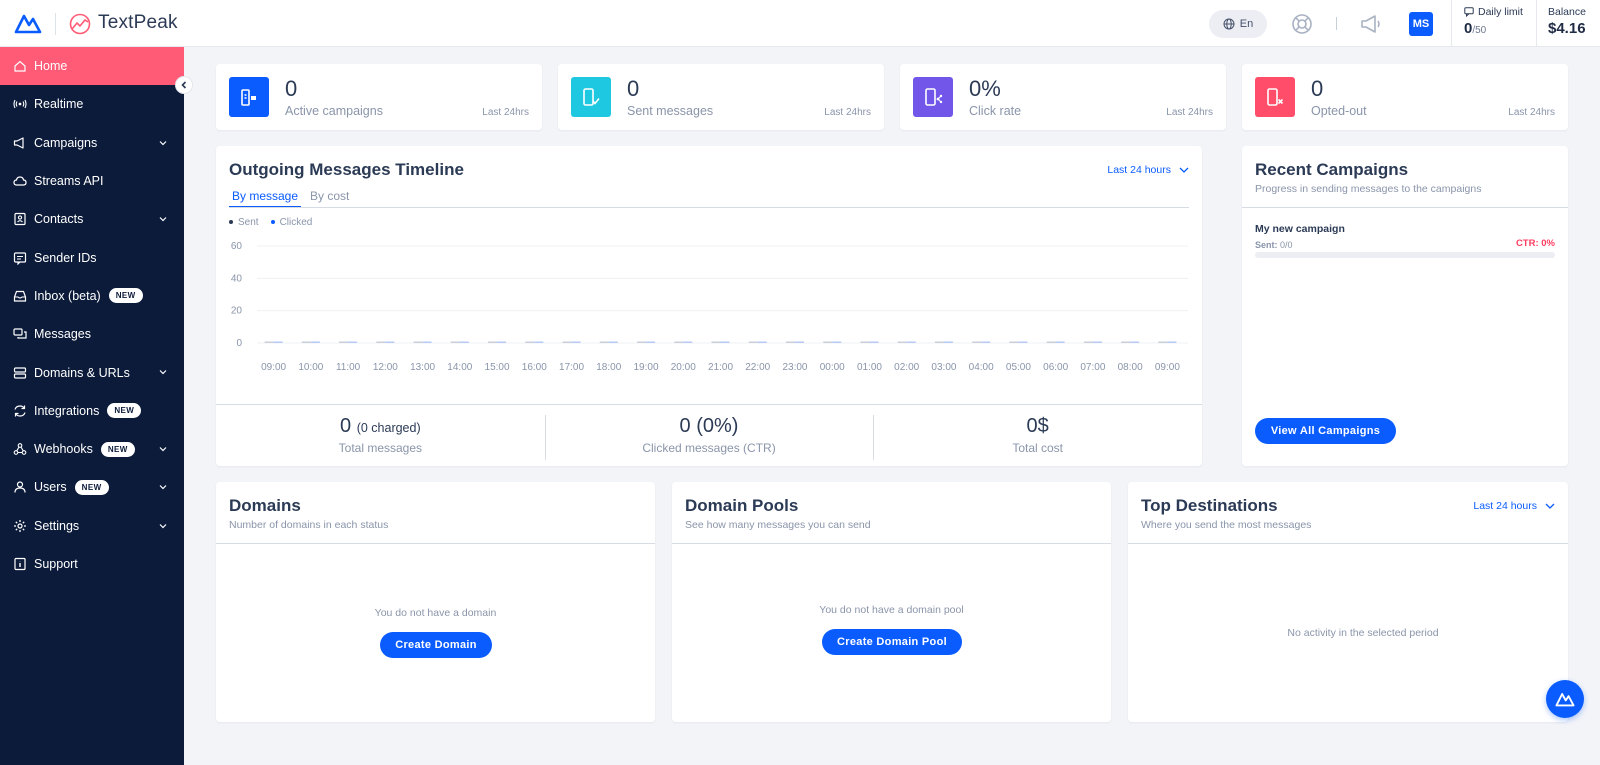 Image resolution: width=1600 pixels, height=765 pixels. I want to click on tab-by-cost: By cost, so click(329, 198).